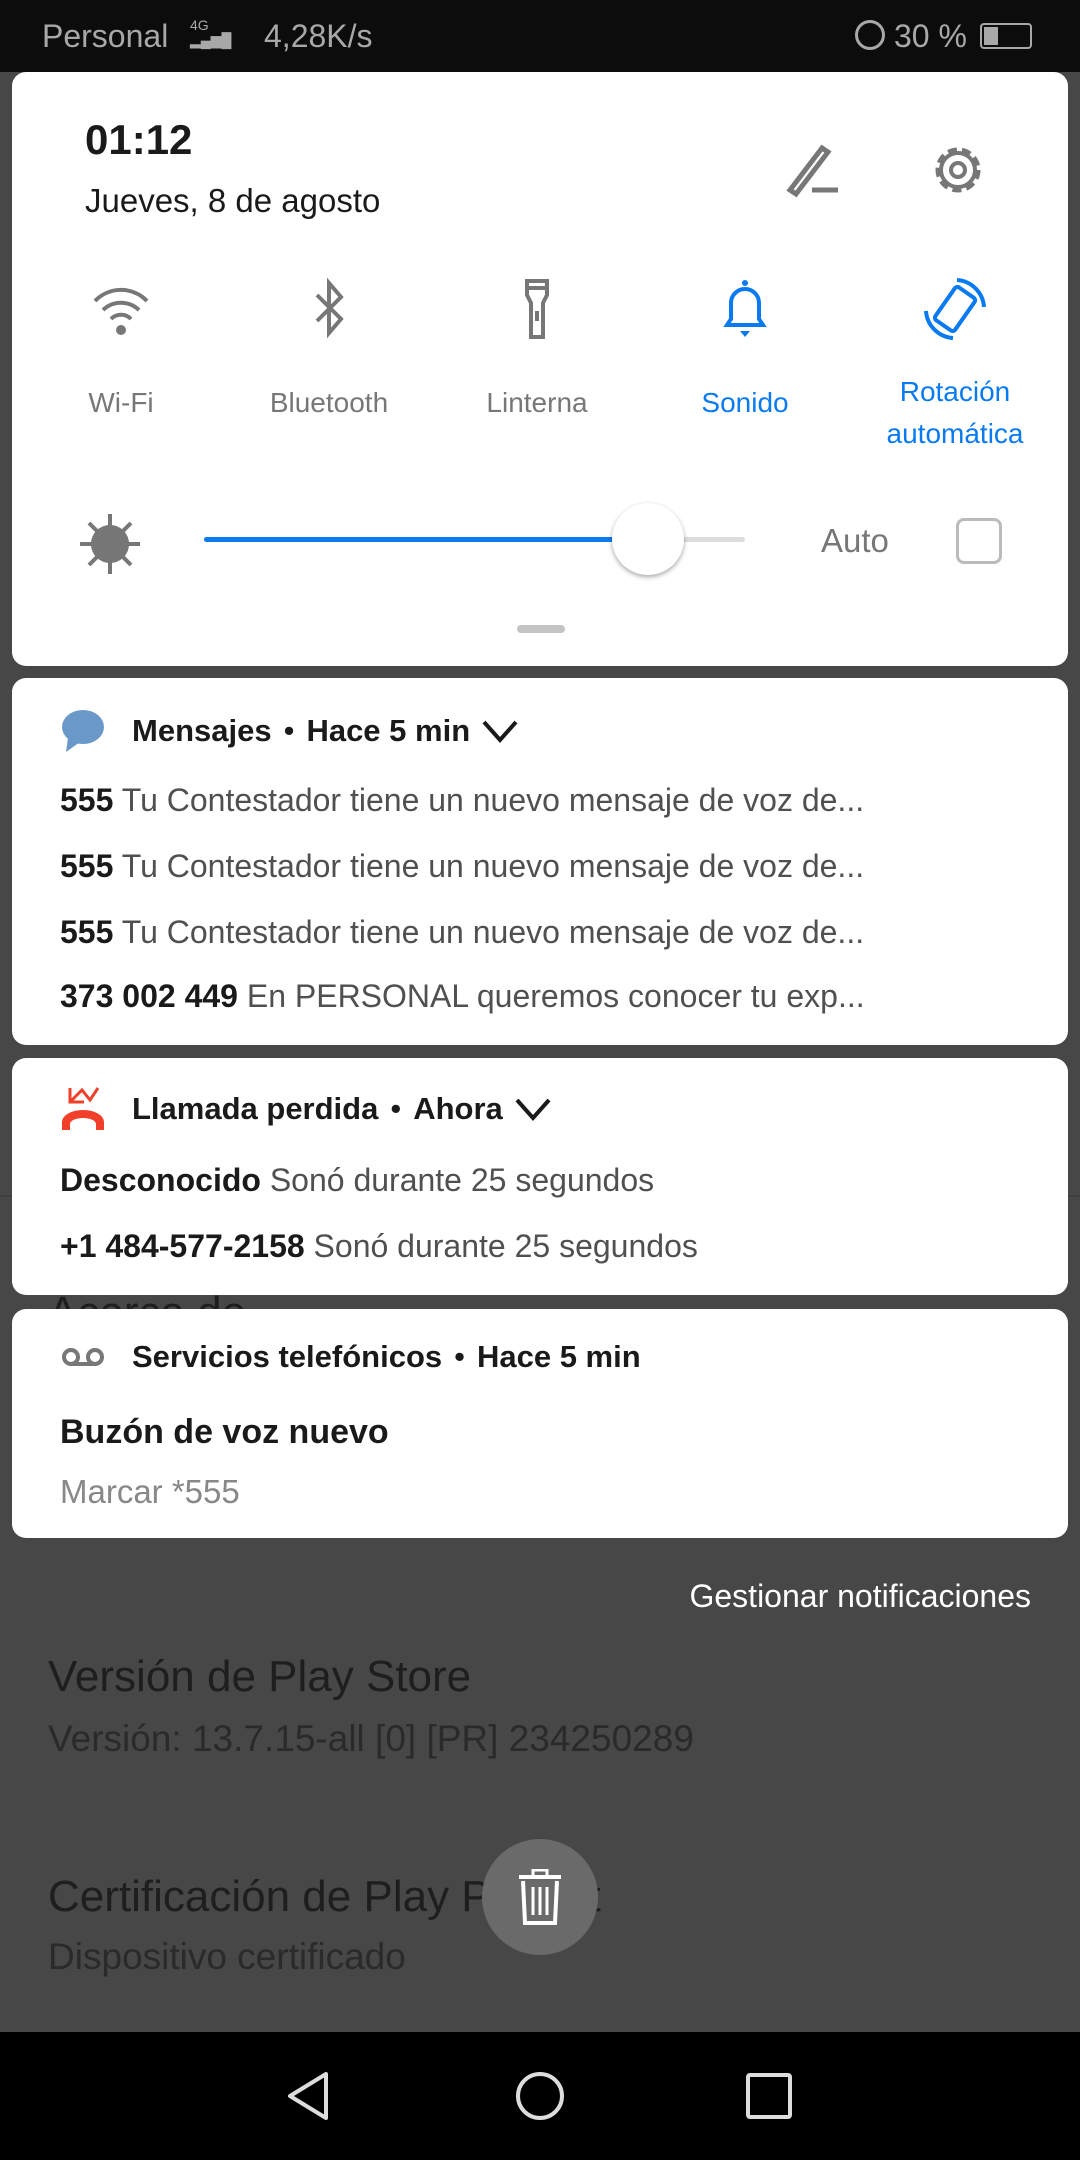 This screenshot has width=1080, height=2160. What do you see at coordinates (255, 1108) in the screenshot?
I see `app-name: Llamada perdida` at bounding box center [255, 1108].